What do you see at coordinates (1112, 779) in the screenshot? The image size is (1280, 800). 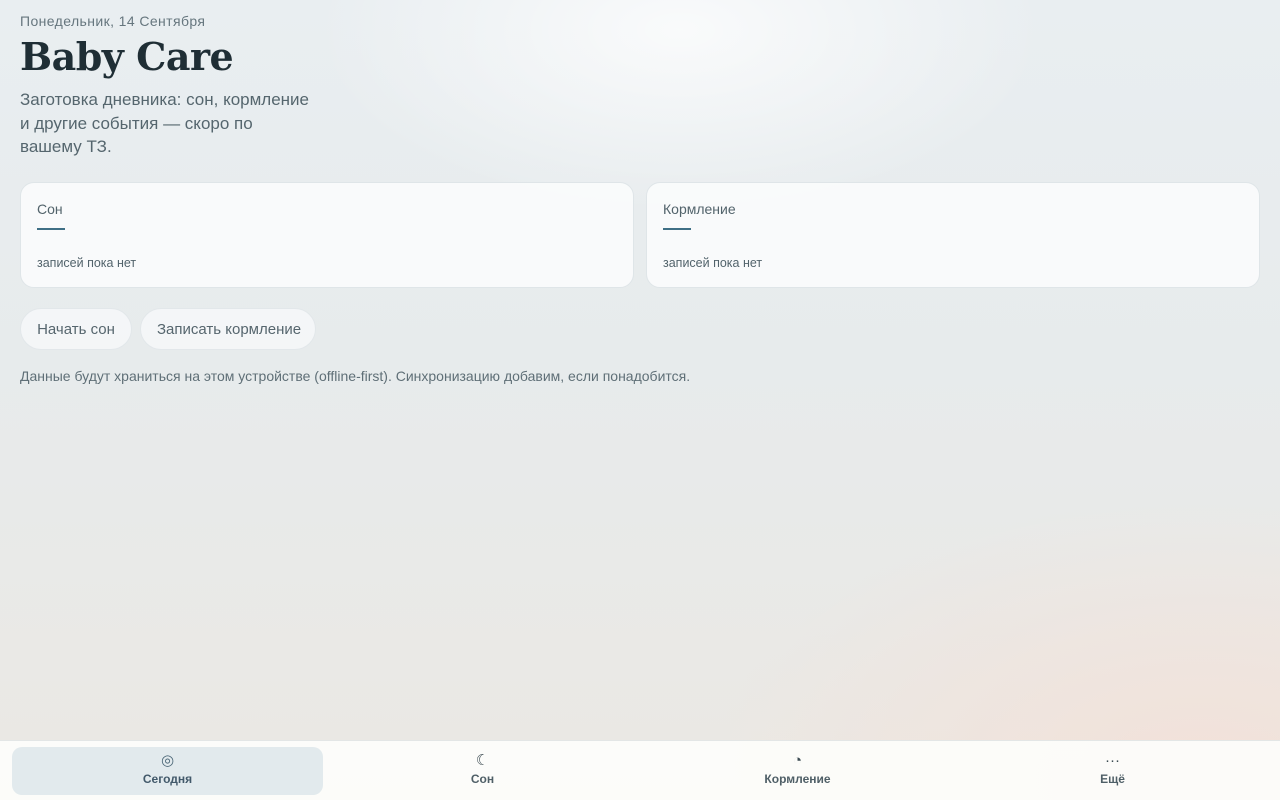 I see `tab-more-label: Ещё` at bounding box center [1112, 779].